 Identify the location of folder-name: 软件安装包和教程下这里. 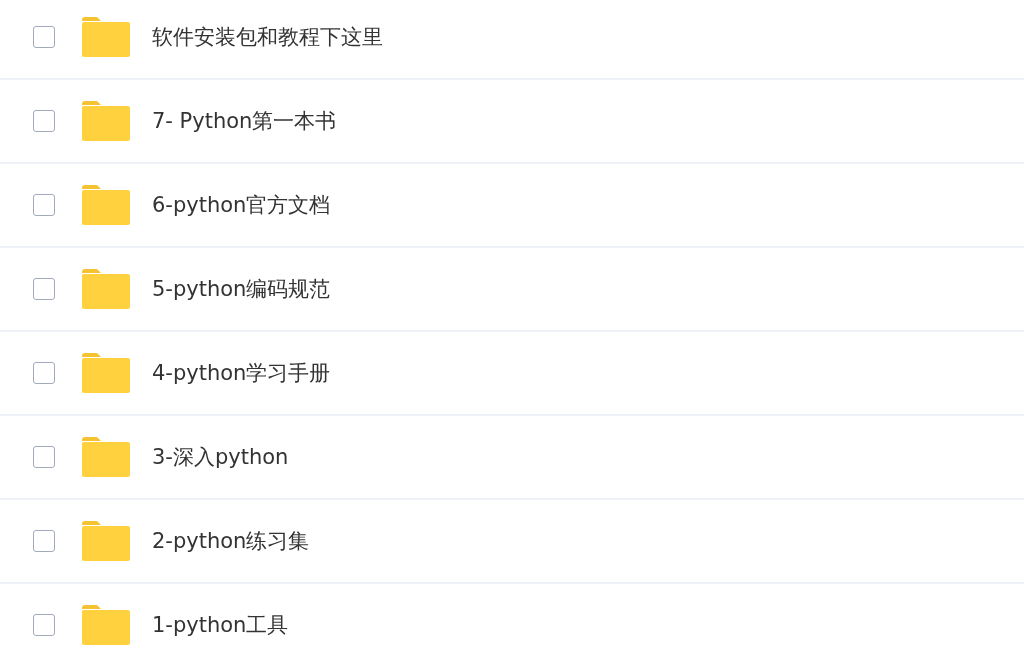
(267, 37).